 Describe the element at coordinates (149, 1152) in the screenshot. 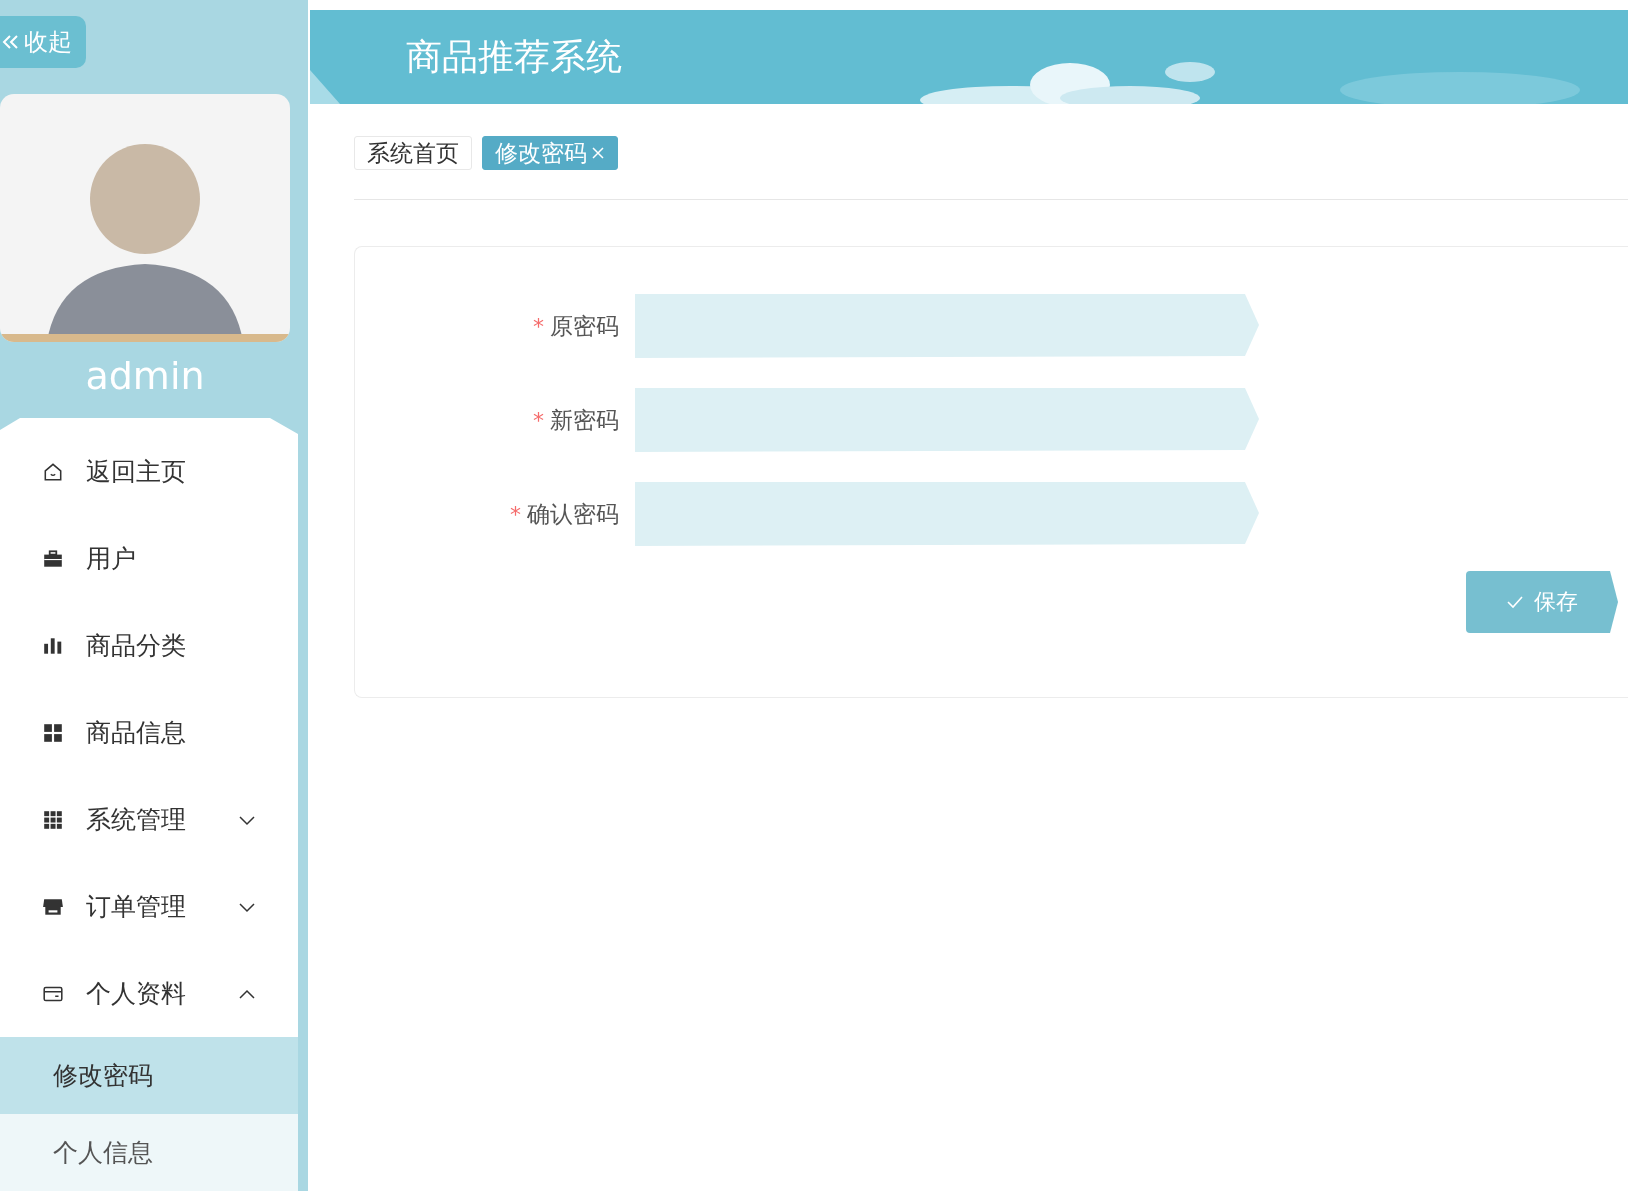

I see `submenu-item: 个人信息` at that location.